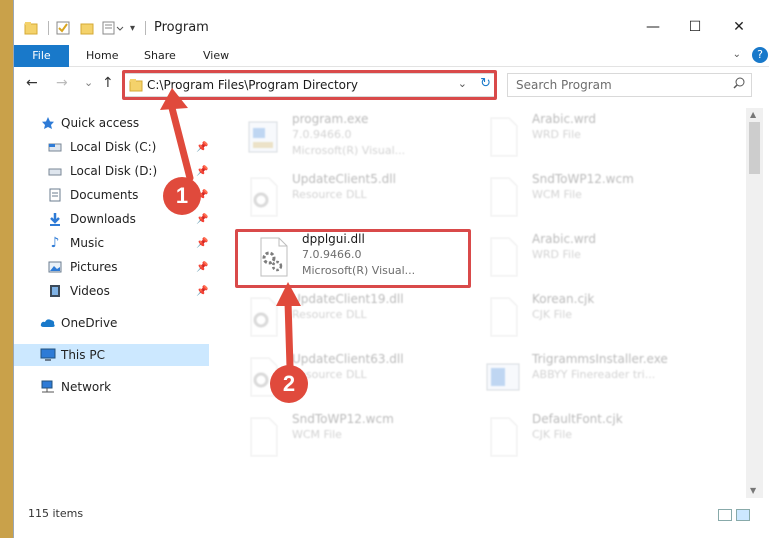  Describe the element at coordinates (289, 384) in the screenshot. I see `step-2-badge: 2` at that location.